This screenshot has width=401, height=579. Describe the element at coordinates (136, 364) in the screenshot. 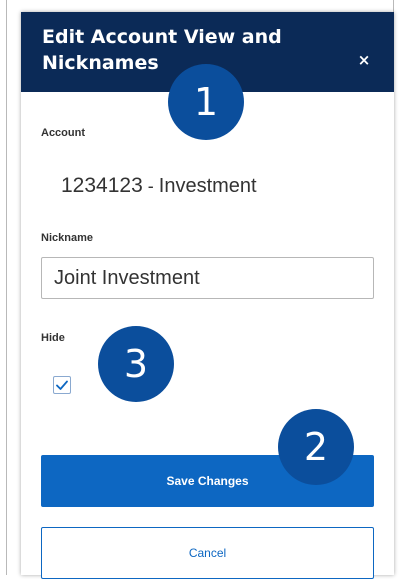

I see `callout-badge-3: 3` at that location.